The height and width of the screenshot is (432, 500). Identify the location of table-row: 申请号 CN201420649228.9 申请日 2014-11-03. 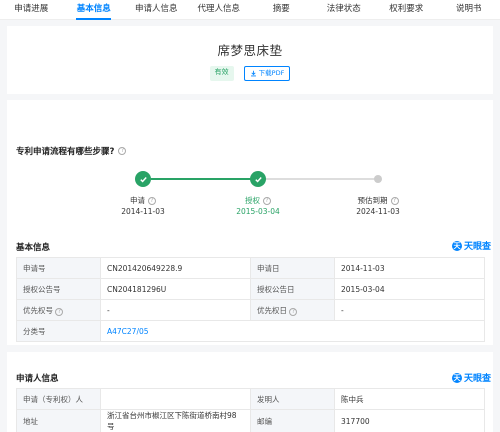
(250, 268).